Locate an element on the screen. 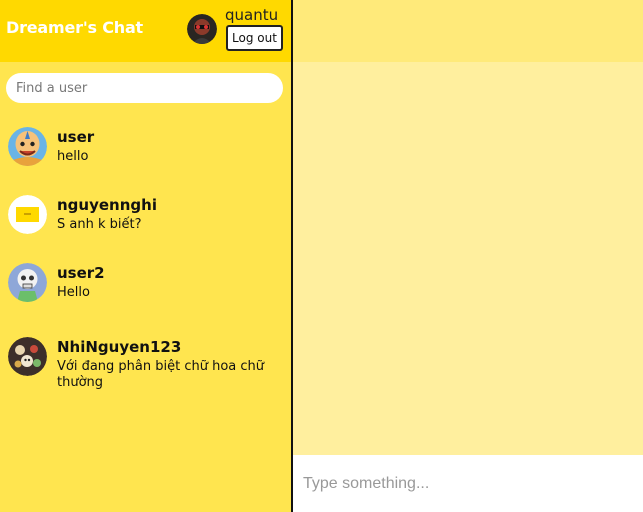  contact-name: NhiNguyen123 is located at coordinates (119, 347).